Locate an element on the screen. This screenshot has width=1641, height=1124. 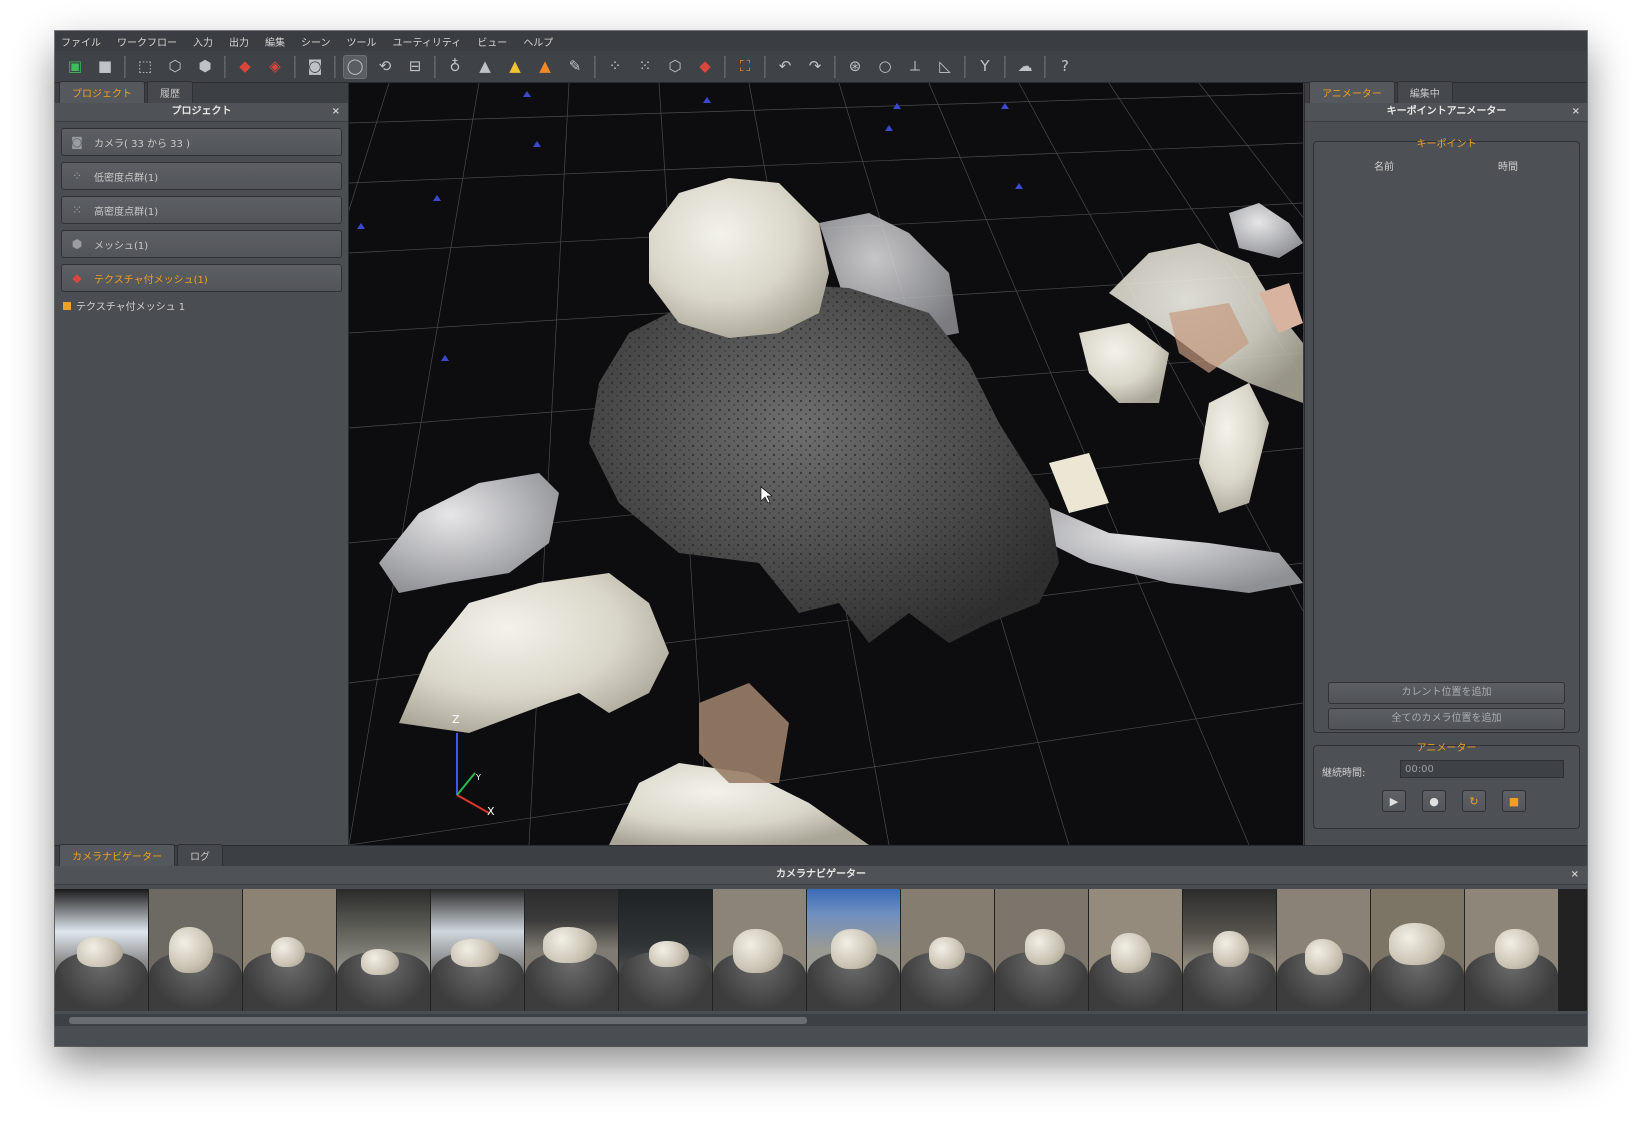
color-cube-icon: ◆ is located at coordinates (705, 67).